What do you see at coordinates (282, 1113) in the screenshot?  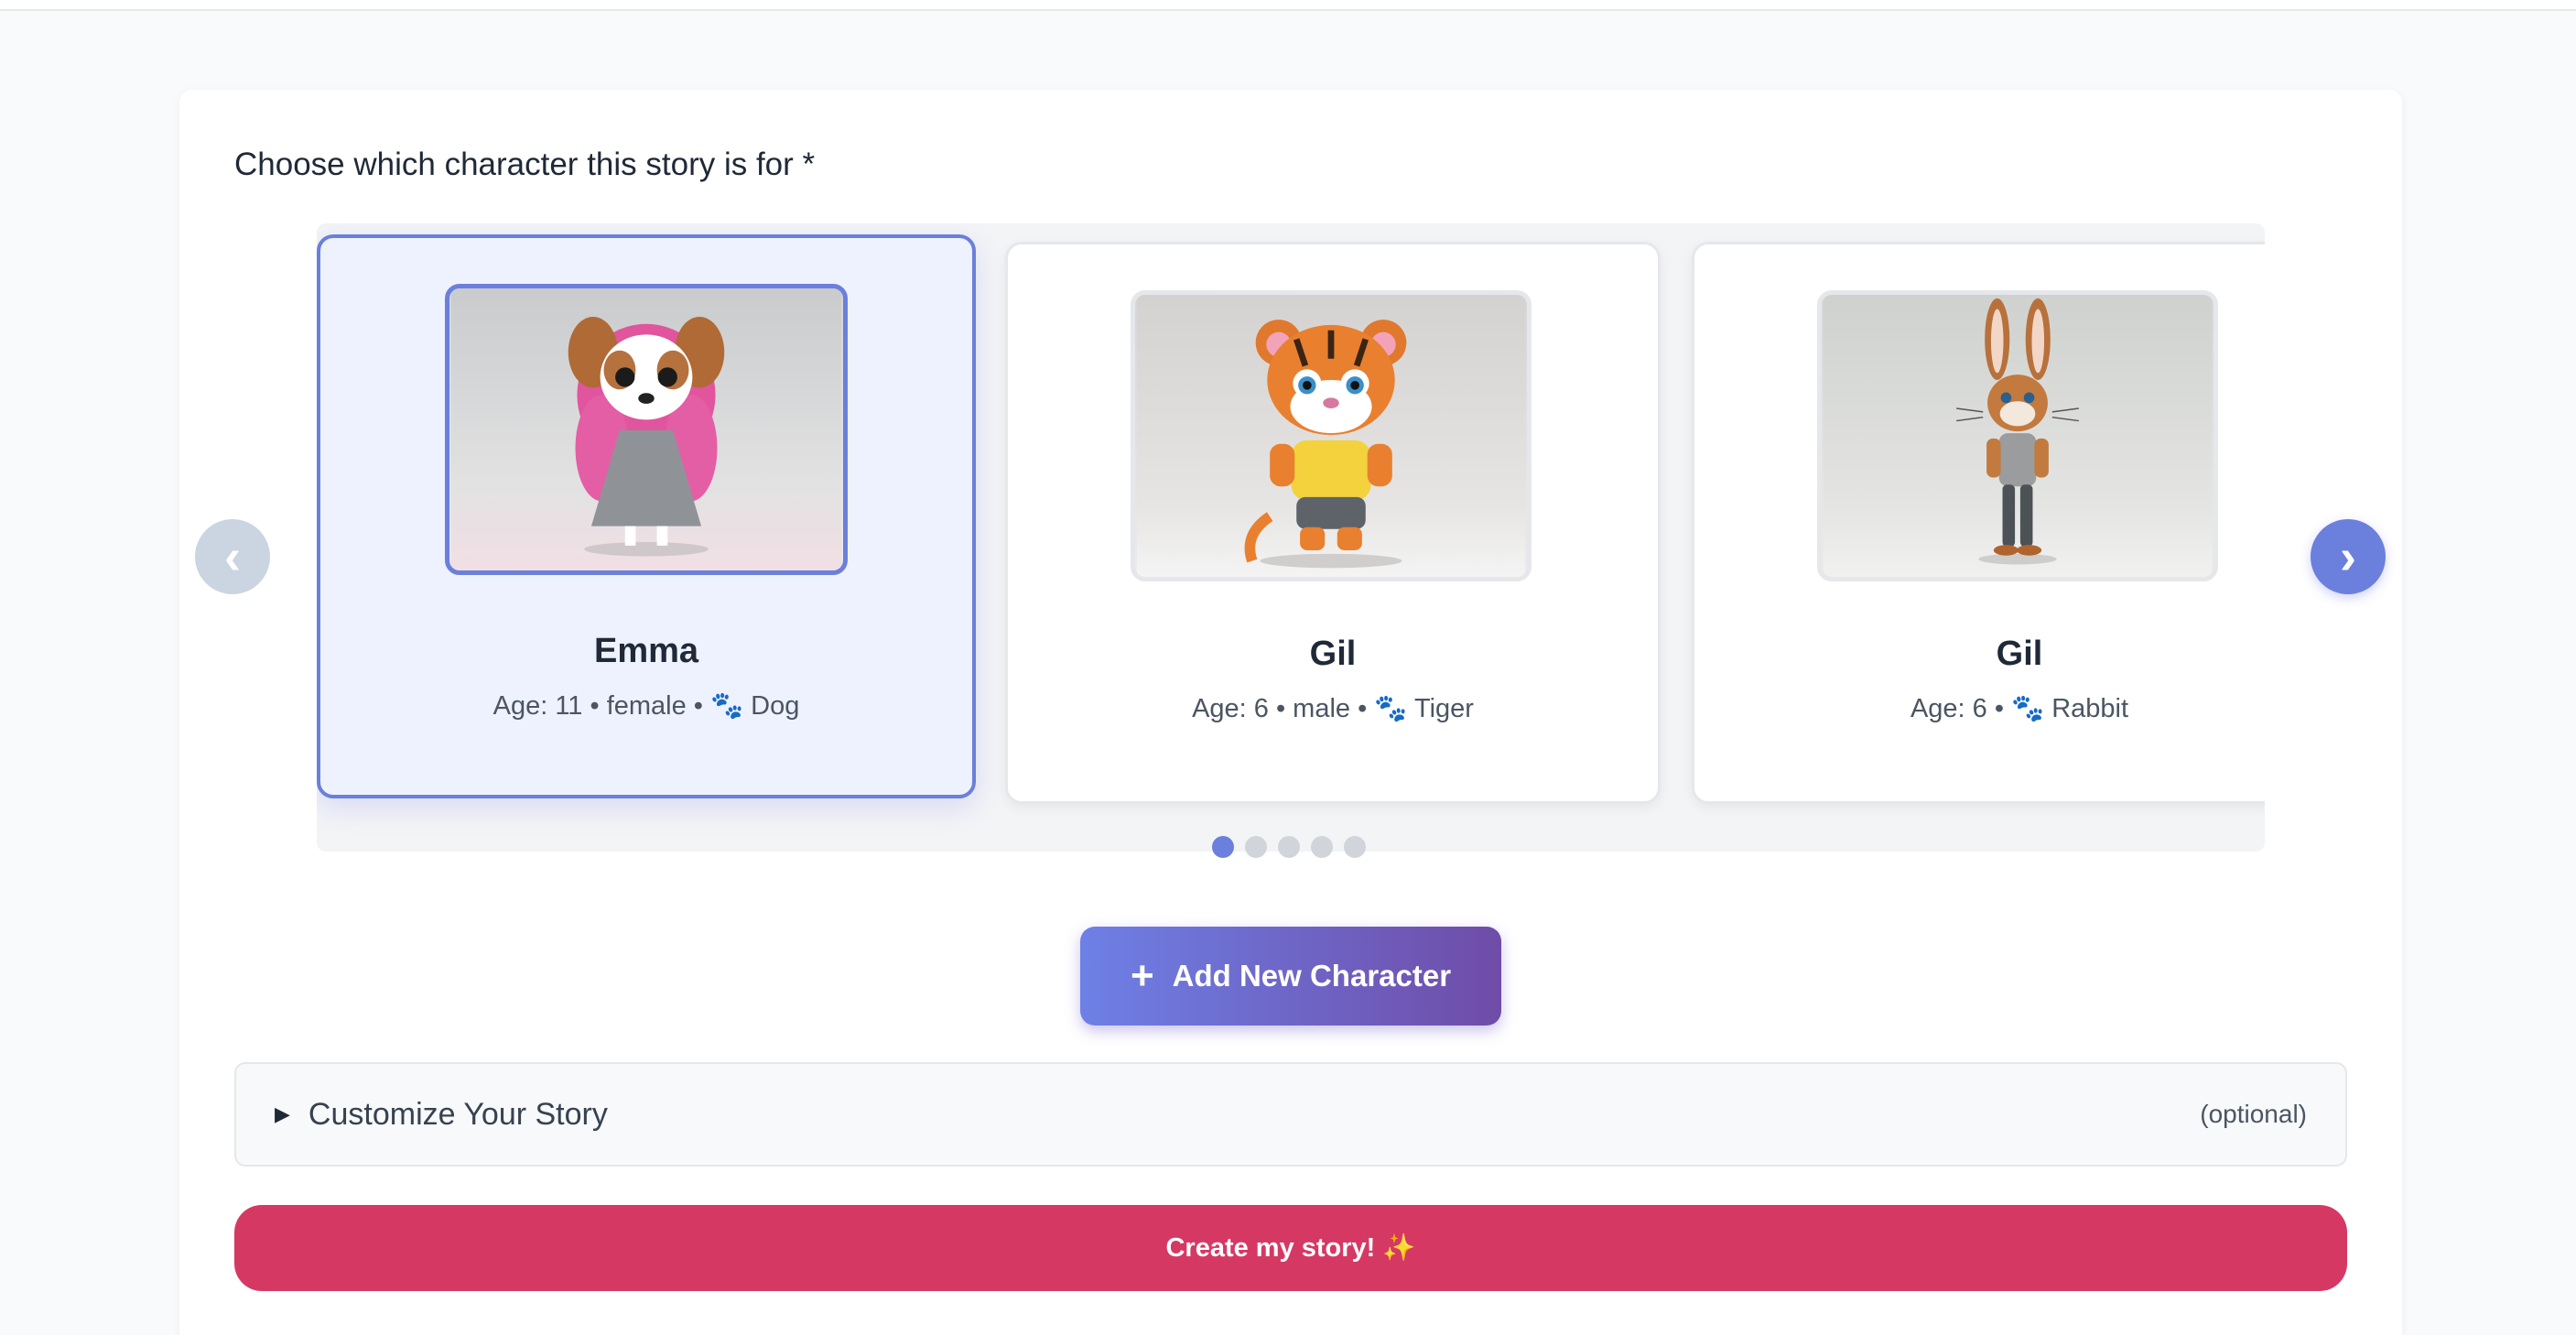 I see `expand-triangle-icon: ▶` at bounding box center [282, 1113].